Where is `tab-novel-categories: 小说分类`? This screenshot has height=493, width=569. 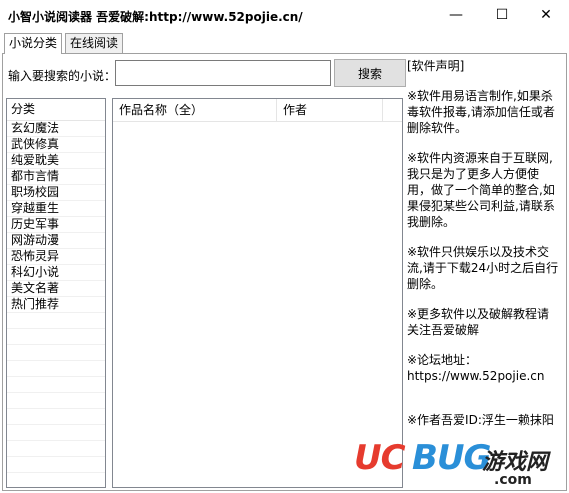
tab-novel-categories: 小说分类 is located at coordinates (33, 43).